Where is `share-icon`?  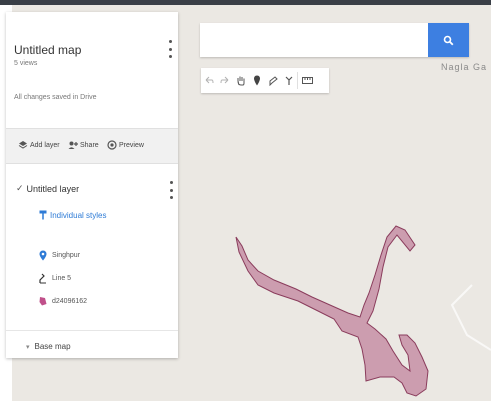
share-icon is located at coordinates (73, 145).